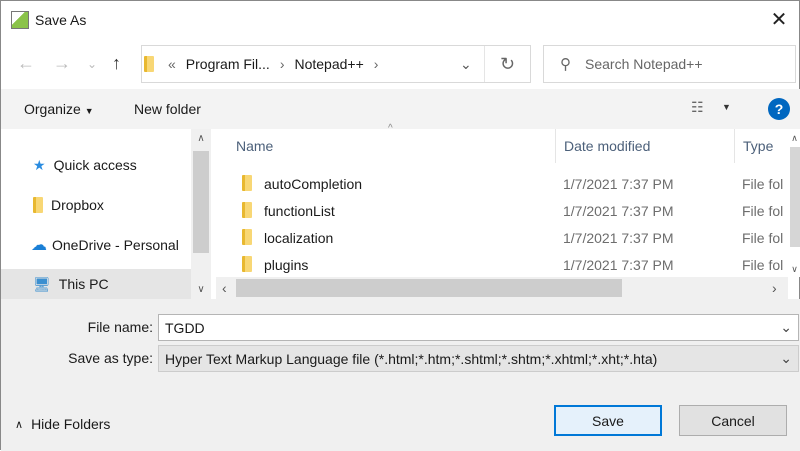 The width and height of the screenshot is (800, 451). Describe the element at coordinates (565, 64) in the screenshot. I see `search-icon: ⚲` at that location.